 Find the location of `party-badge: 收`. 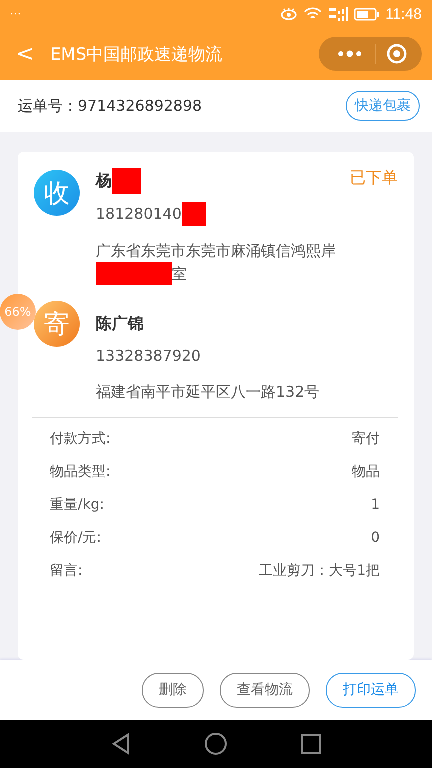

party-badge: 收 is located at coordinates (57, 193).